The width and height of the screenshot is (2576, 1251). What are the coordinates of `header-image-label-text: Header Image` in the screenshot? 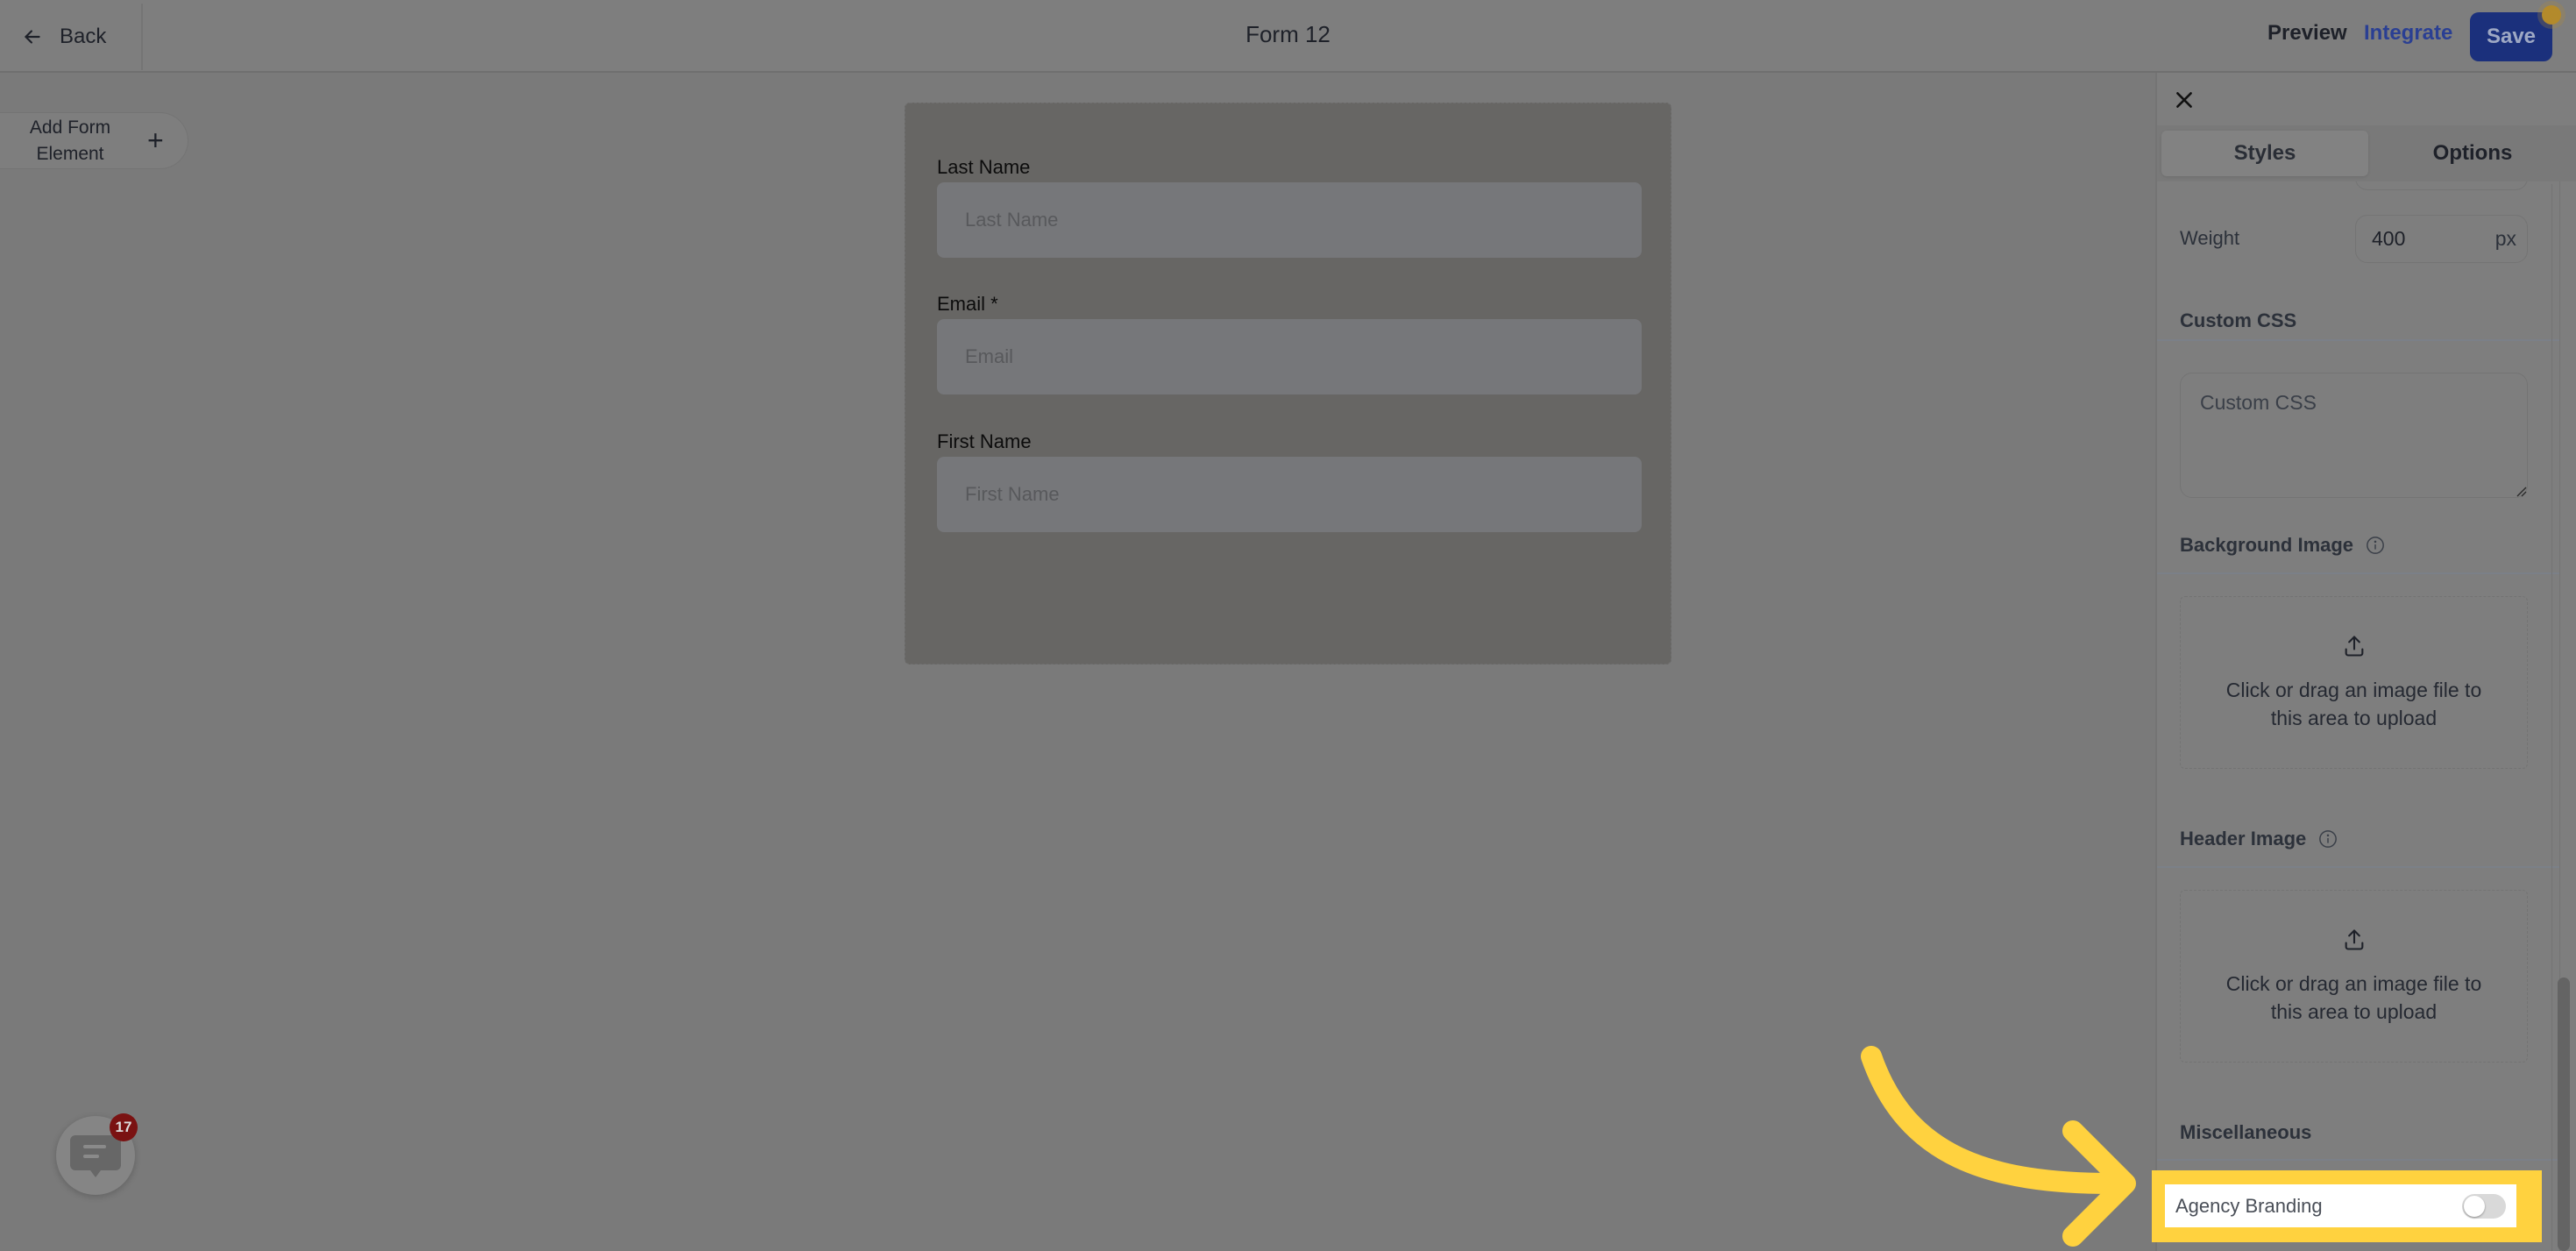 It's located at (2243, 838).